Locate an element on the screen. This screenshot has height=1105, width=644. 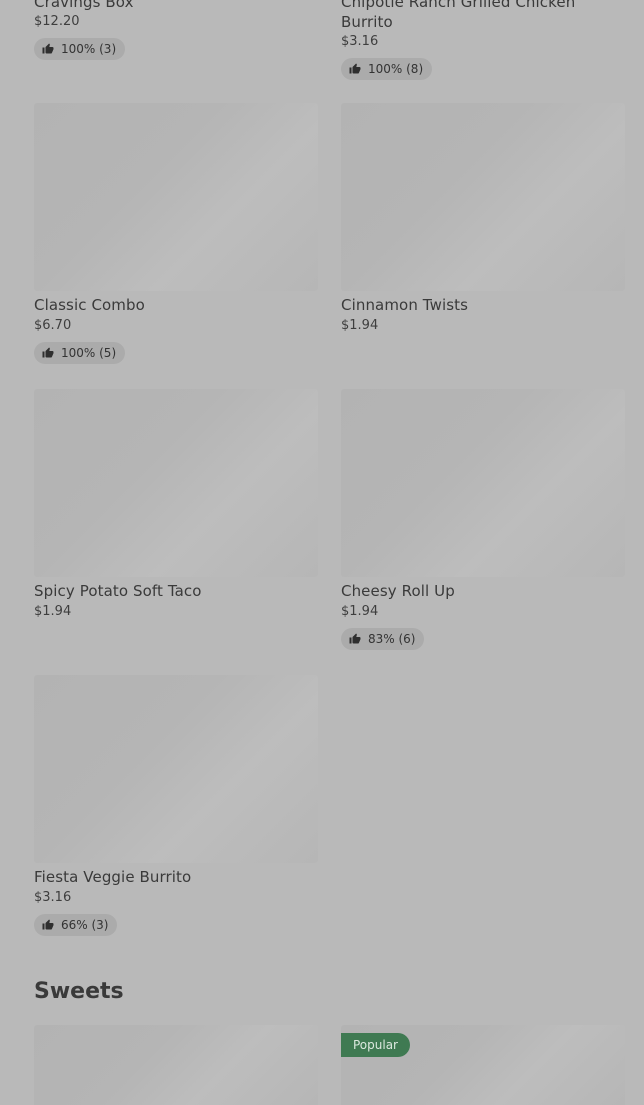
rating-text: 100% (8) is located at coordinates (396, 69).